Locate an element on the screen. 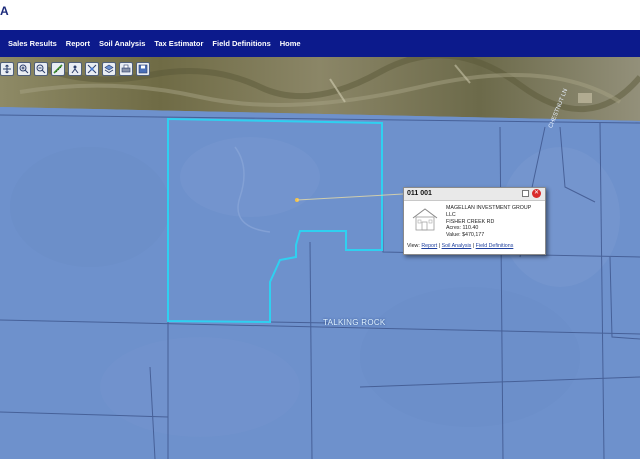 The width and height of the screenshot is (640, 459). popup-header: 011 001 ✕ is located at coordinates (474, 194).